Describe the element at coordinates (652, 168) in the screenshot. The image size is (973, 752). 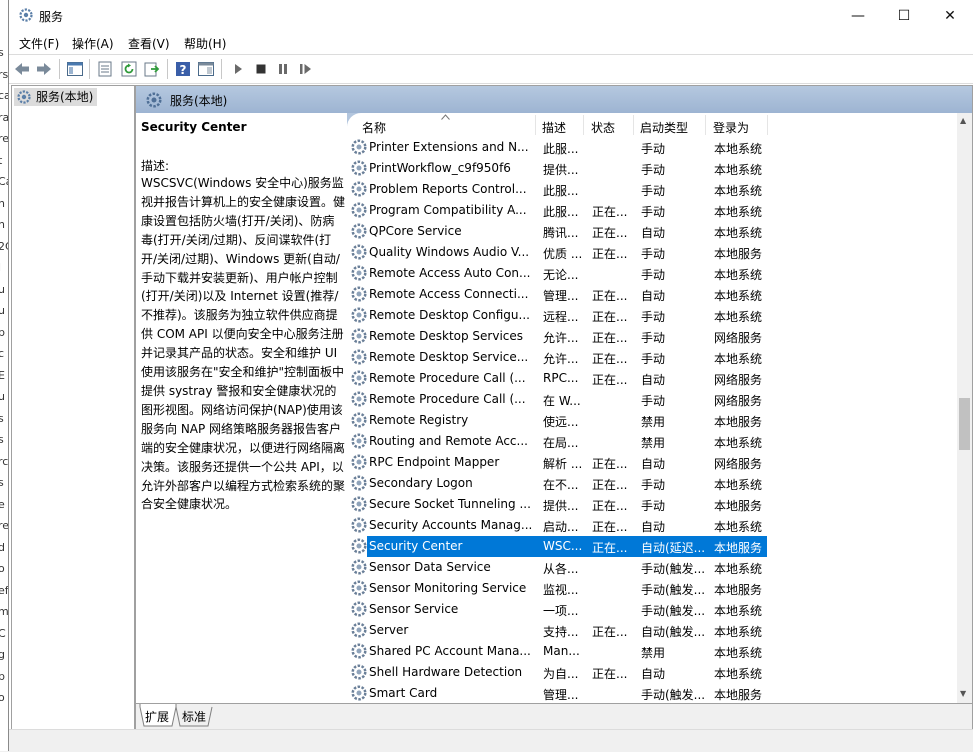
I see `service-row: PrintWorkflow_c9f950f6 提供... 手动 本地系统` at that location.